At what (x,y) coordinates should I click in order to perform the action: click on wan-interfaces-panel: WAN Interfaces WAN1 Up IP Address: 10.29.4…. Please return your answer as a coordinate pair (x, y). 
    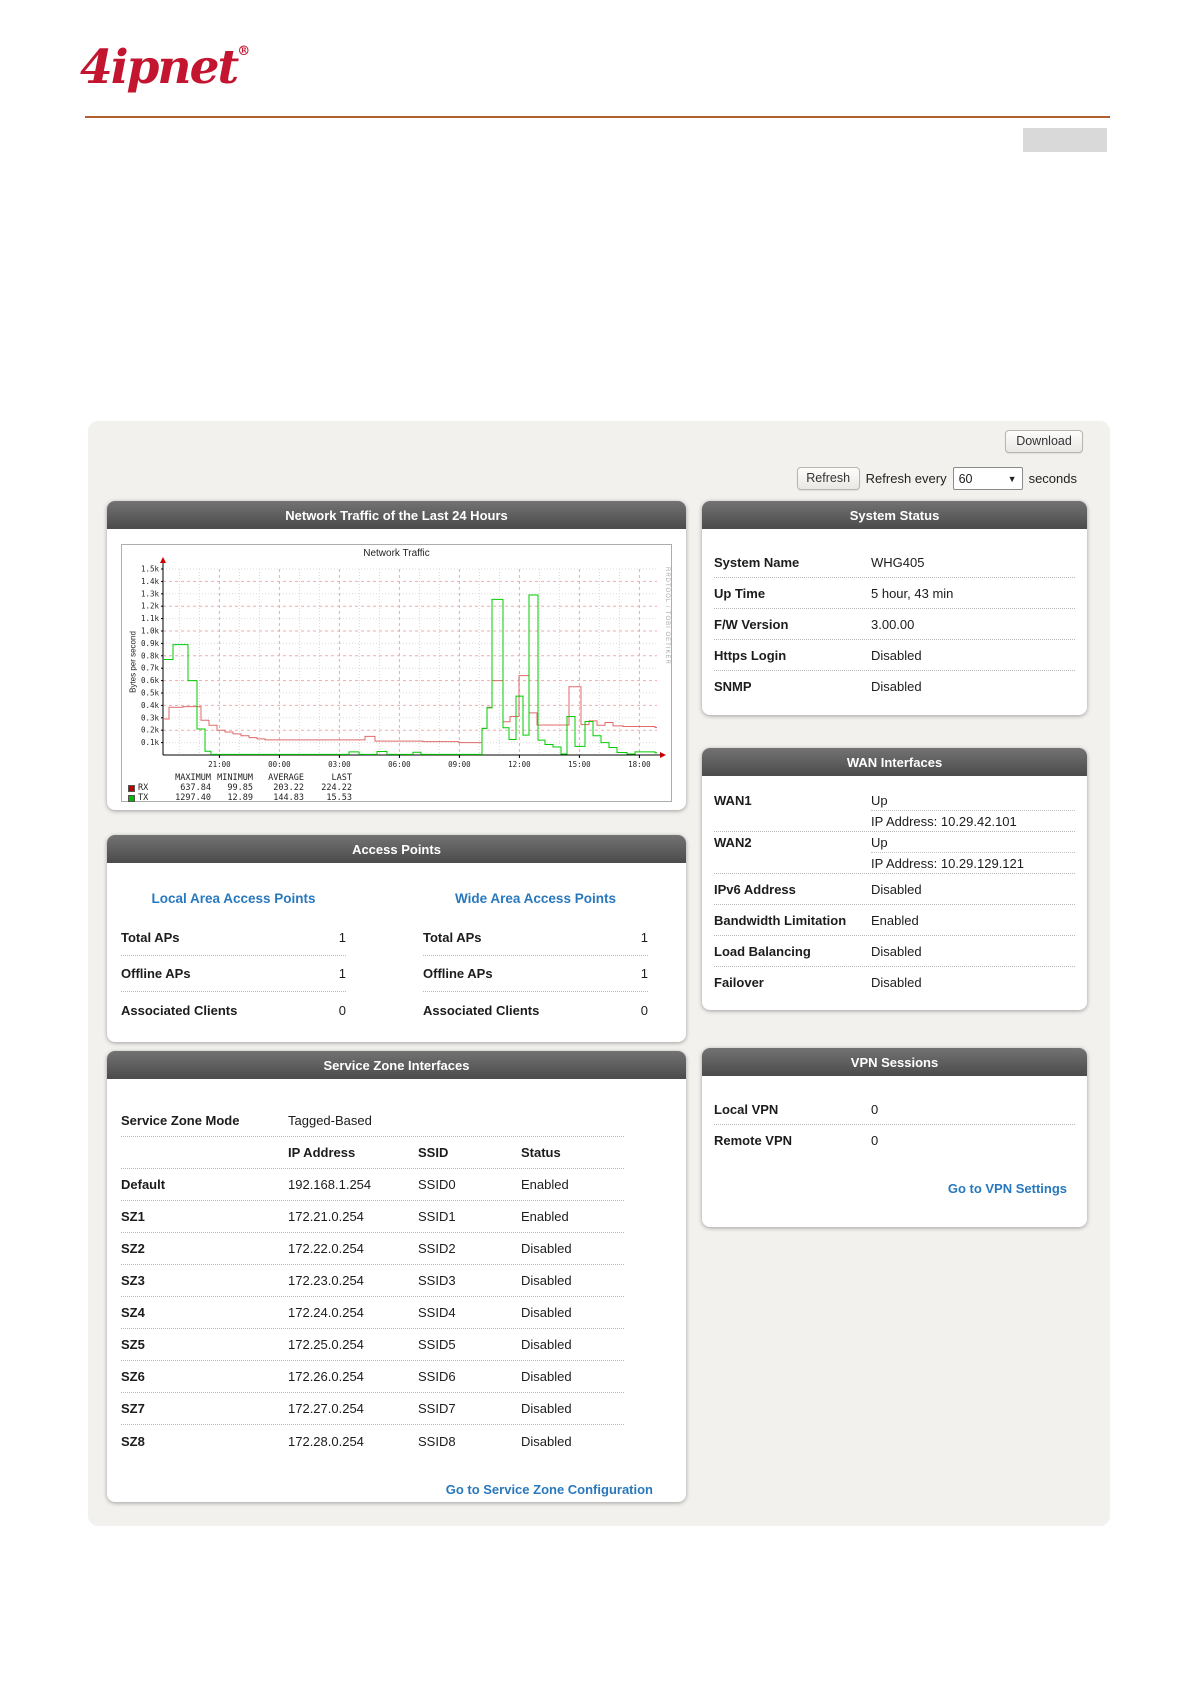
    Looking at the image, I should click on (894, 879).